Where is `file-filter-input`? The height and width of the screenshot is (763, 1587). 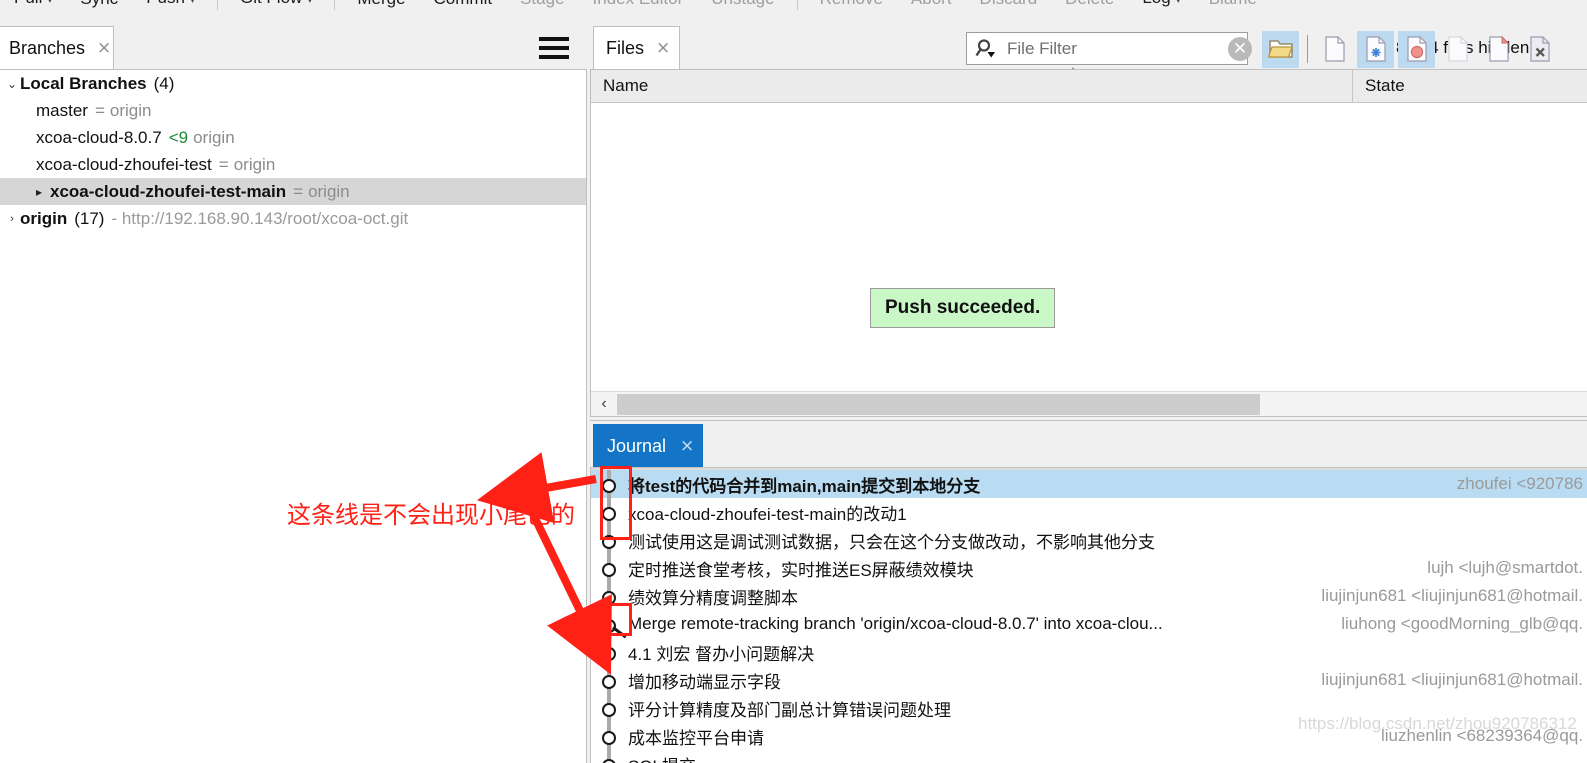 file-filter-input is located at coordinates (1114, 48).